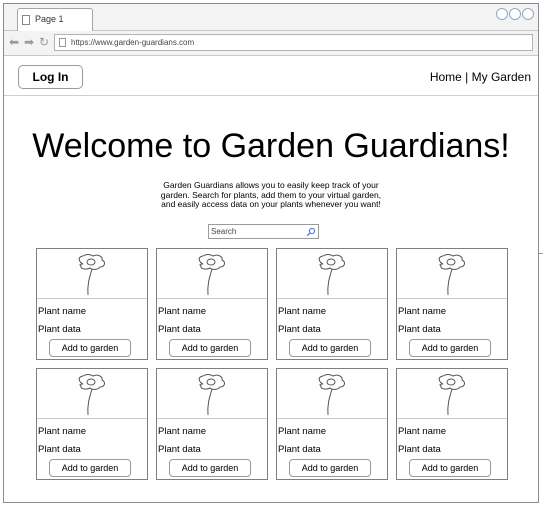  What do you see at coordinates (44, 42) in the screenshot?
I see `reload-icon: ↻` at bounding box center [44, 42].